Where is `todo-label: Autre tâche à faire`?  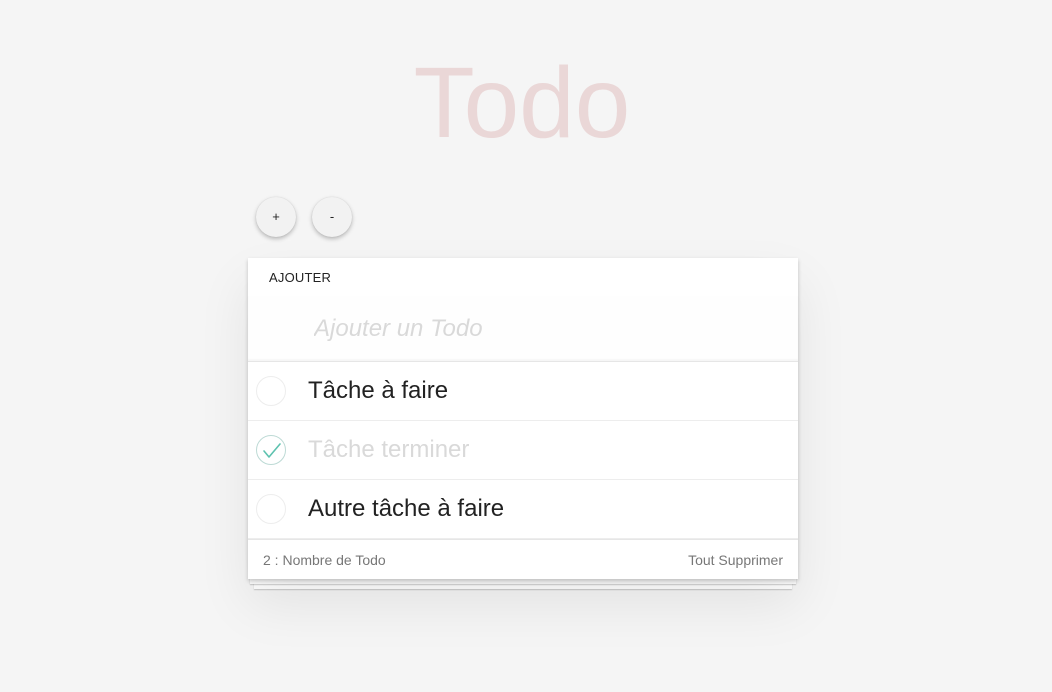
todo-label: Autre tâche à faire is located at coordinates (406, 509).